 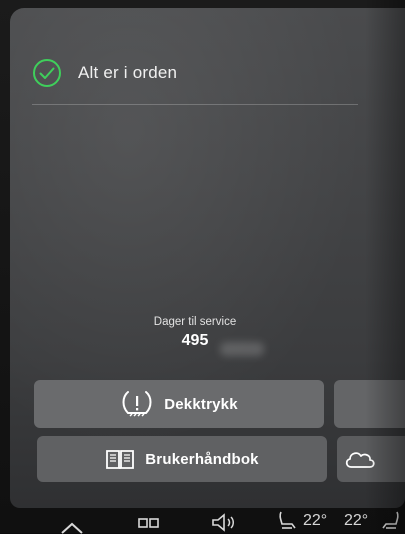 What do you see at coordinates (287, 521) in the screenshot?
I see `seat-heat-left-icon` at bounding box center [287, 521].